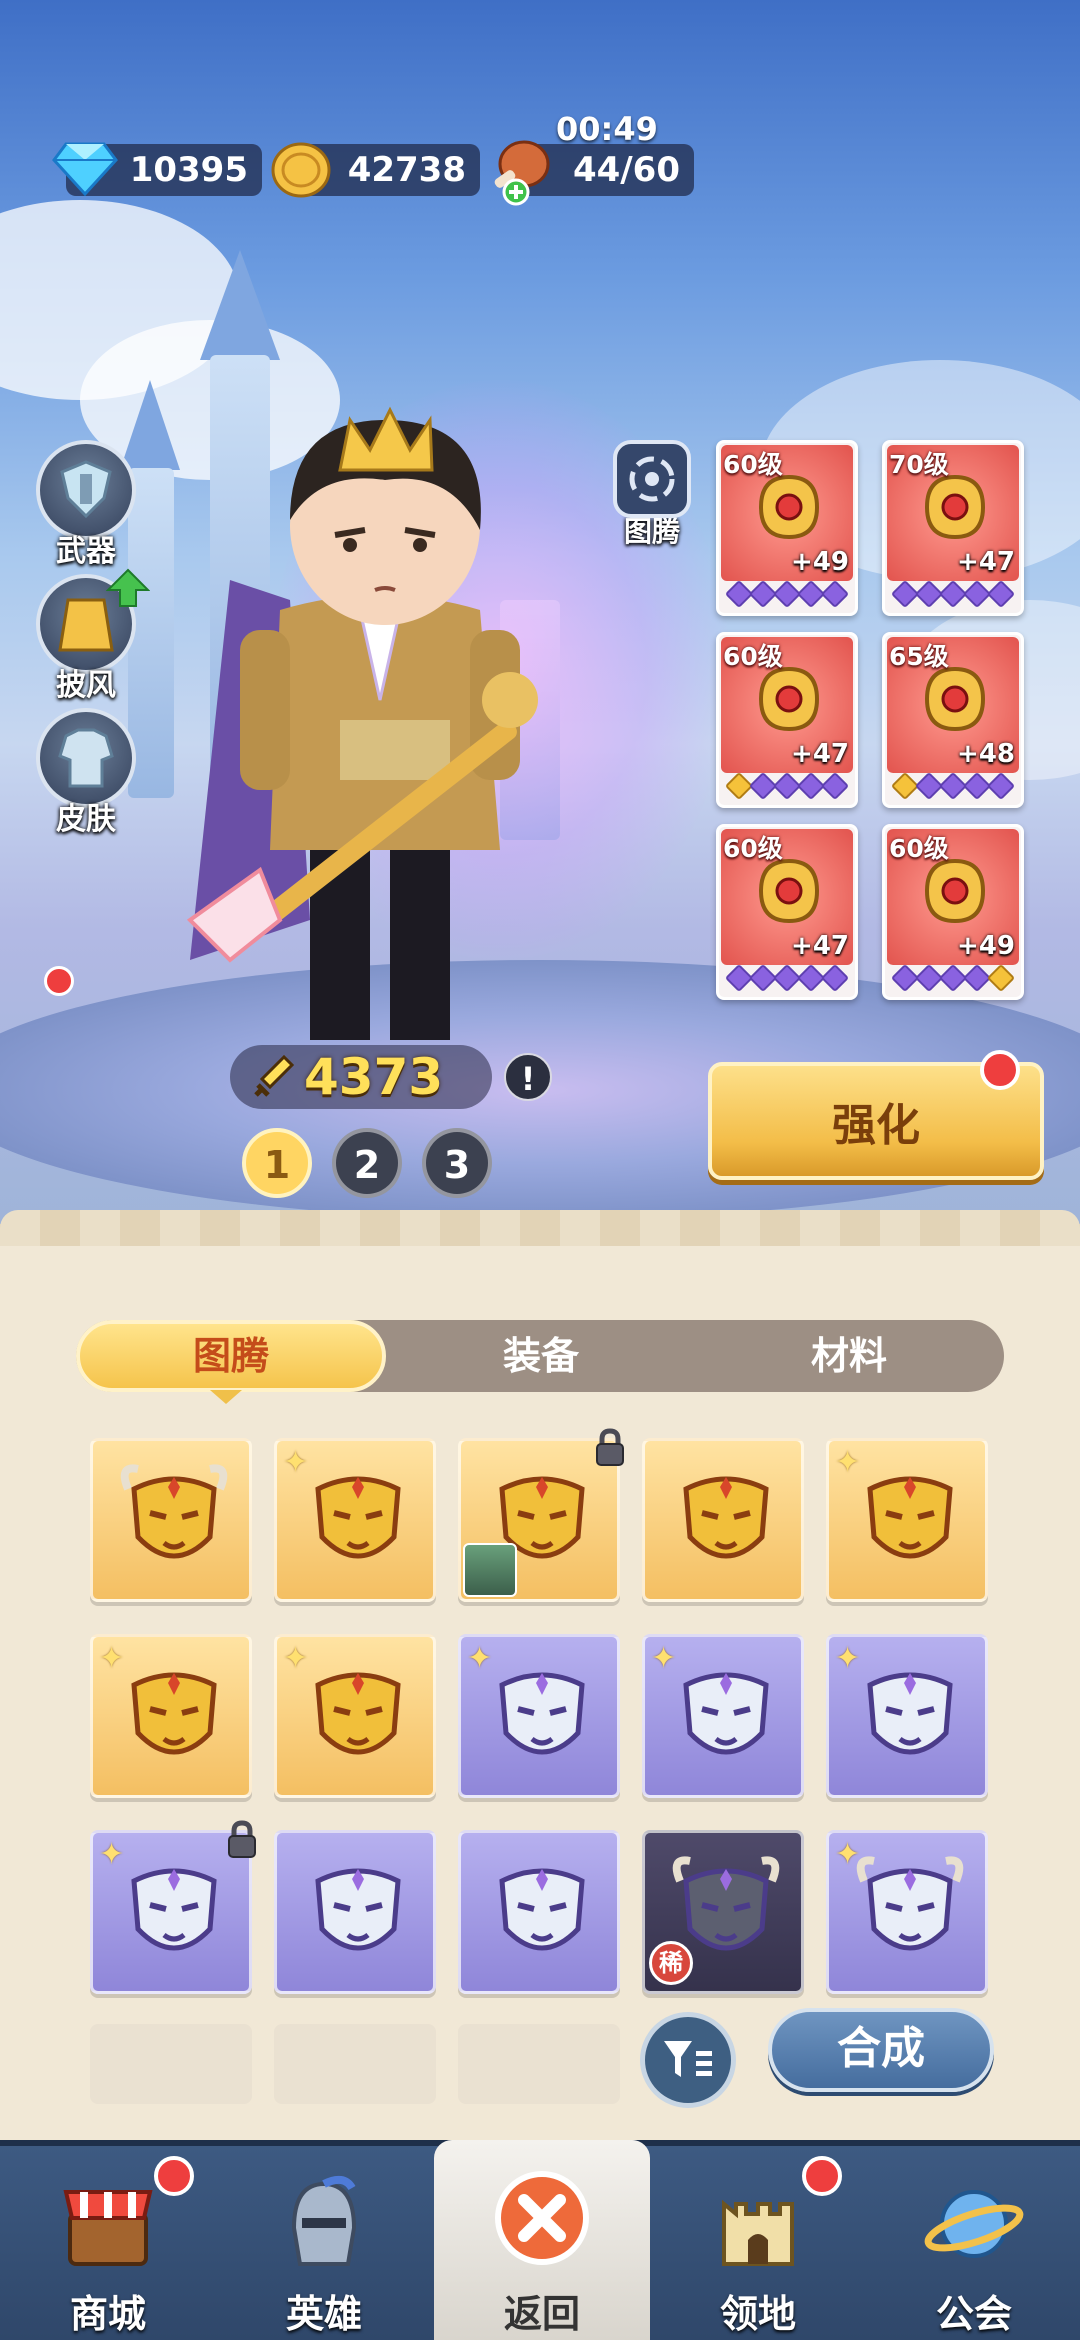 The width and height of the screenshot is (1080, 2340). What do you see at coordinates (1000, 1070) in the screenshot?
I see `strengthen-badge` at bounding box center [1000, 1070].